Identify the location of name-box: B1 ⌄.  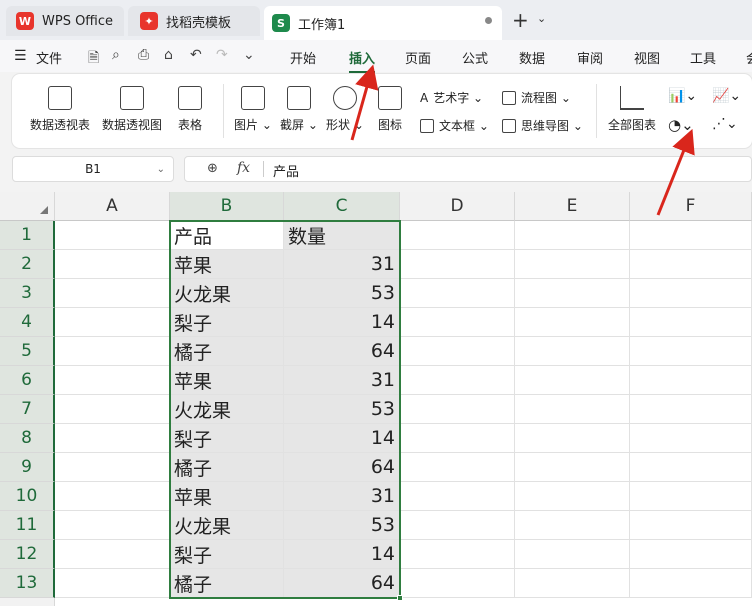
(93, 169).